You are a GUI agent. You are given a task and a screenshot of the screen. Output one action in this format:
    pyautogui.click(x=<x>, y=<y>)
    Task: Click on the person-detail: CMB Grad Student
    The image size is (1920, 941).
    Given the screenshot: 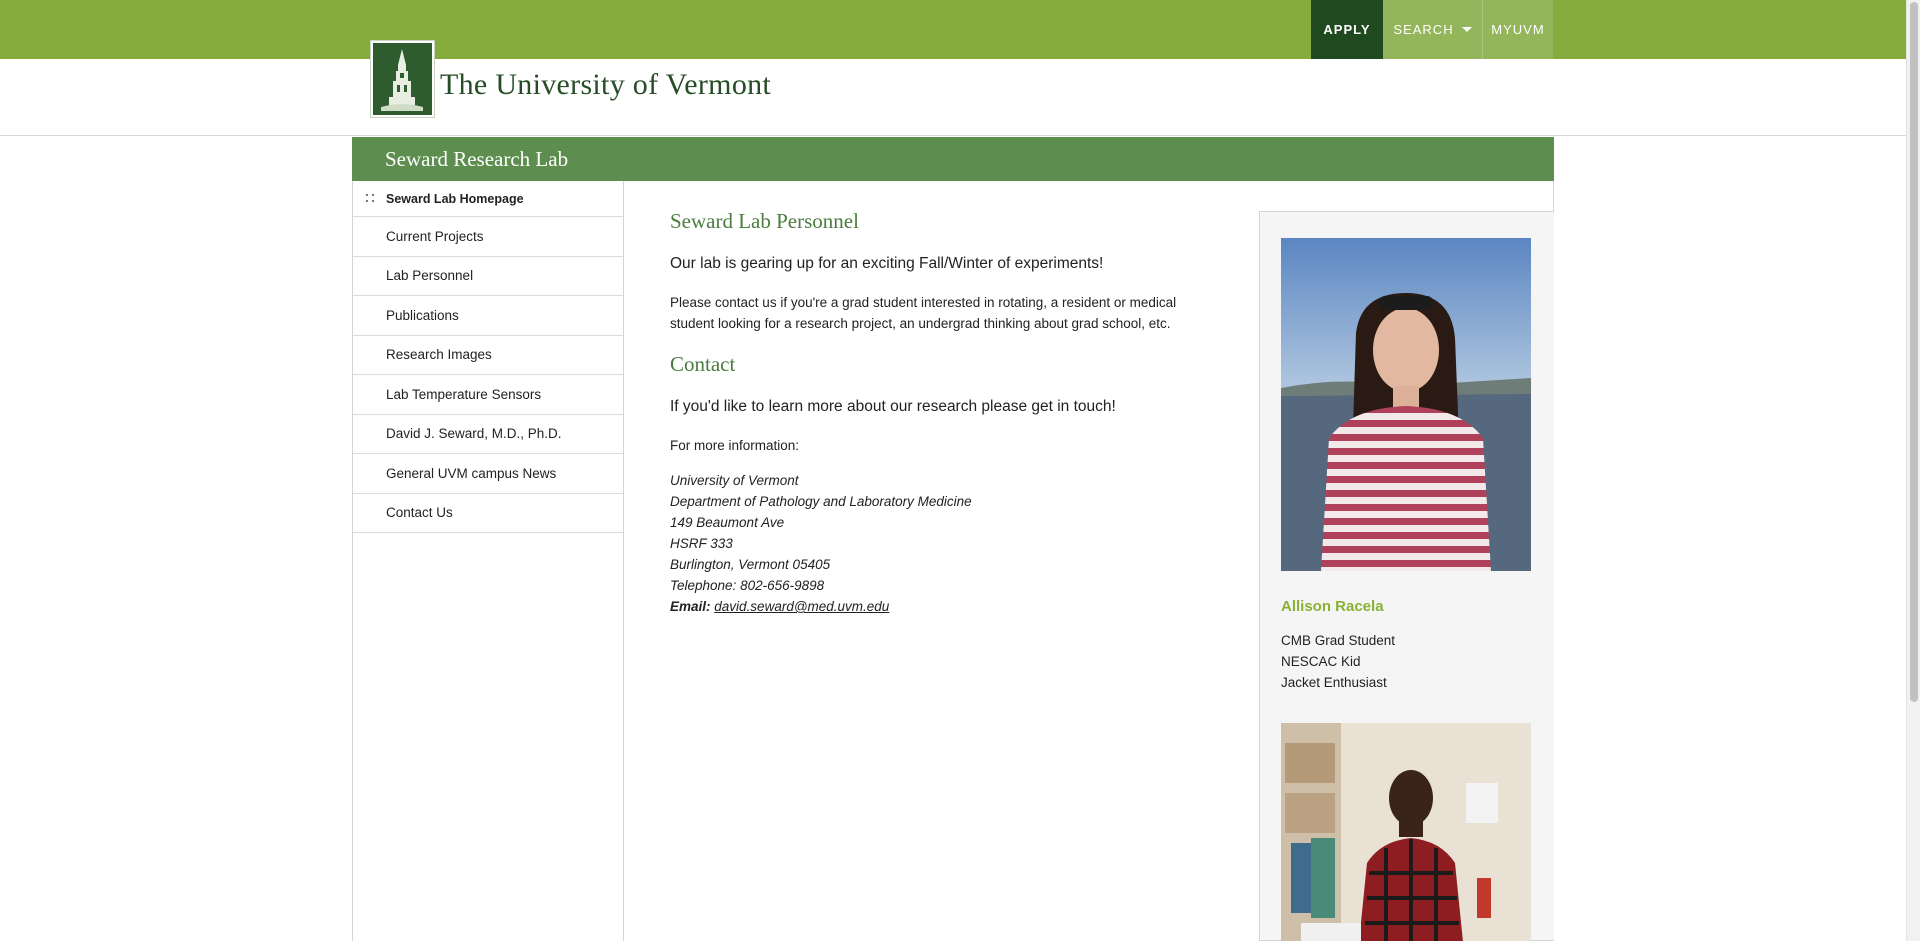 What is the action you would take?
    pyautogui.click(x=1338, y=640)
    